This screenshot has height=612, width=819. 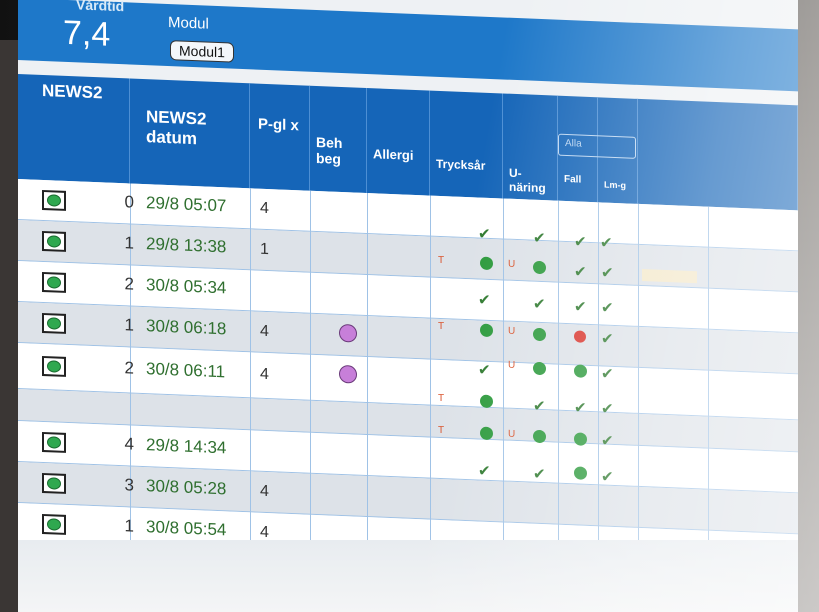 I want to click on news2-date: 29/8 14:34, so click(x=186, y=446).